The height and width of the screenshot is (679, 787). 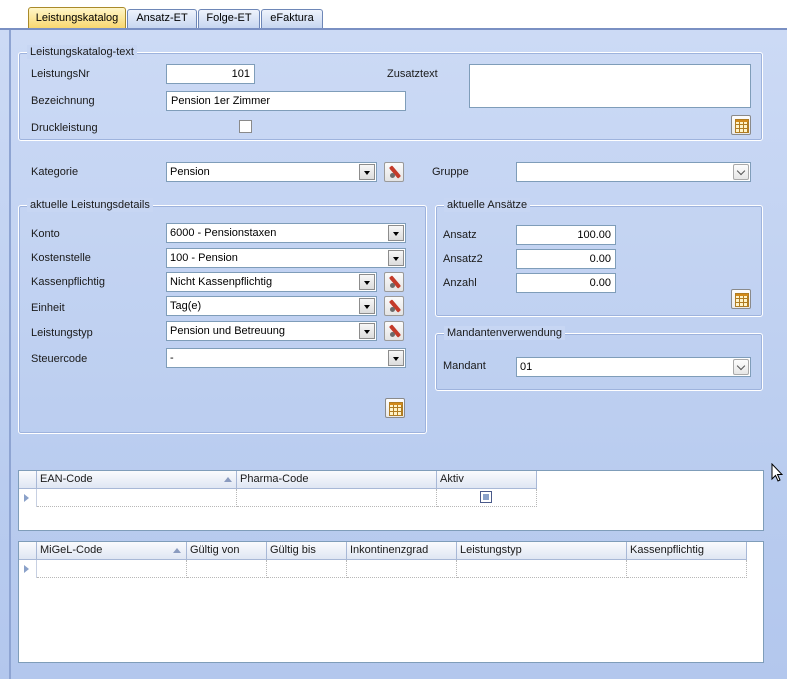 I want to click on kassenpflichtig-value: Nicht Kassenpflichtig, so click(x=221, y=282).